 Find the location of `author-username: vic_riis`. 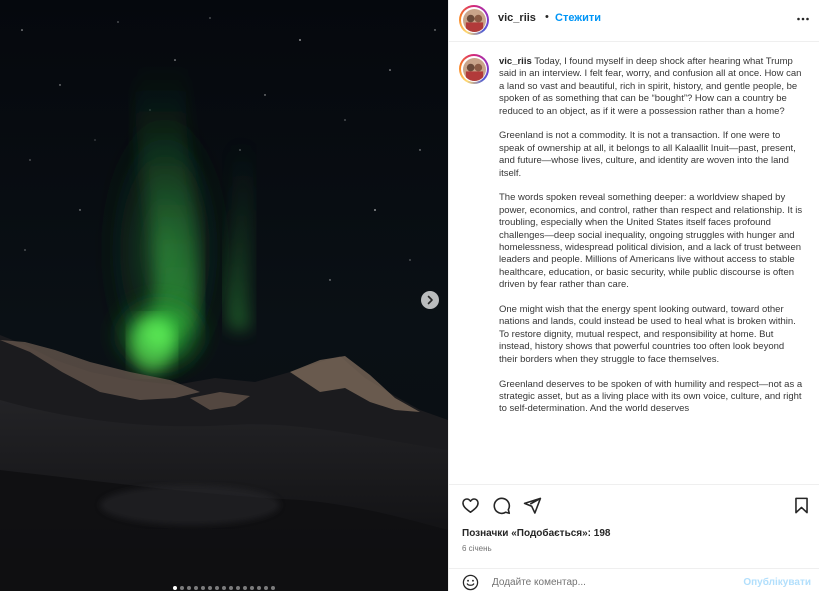

author-username: vic_riis is located at coordinates (517, 18).